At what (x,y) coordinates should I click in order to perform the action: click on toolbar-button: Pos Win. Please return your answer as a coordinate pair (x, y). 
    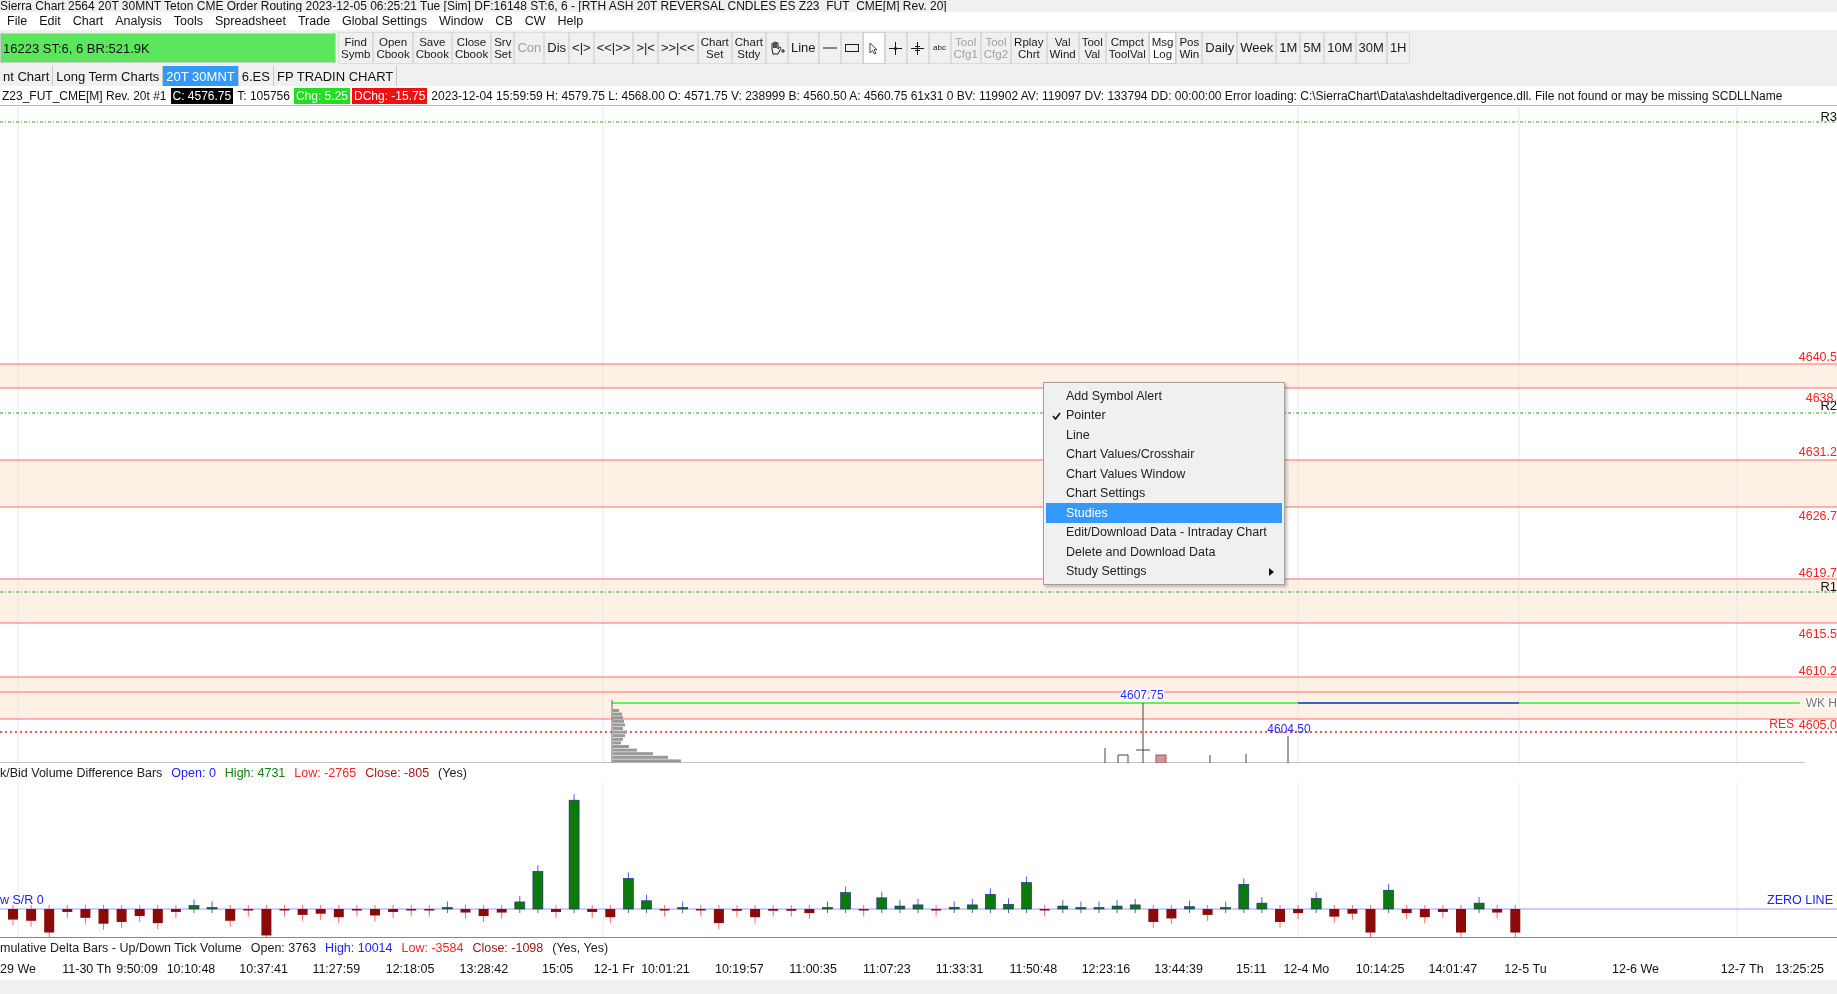
    Looking at the image, I should click on (1189, 48).